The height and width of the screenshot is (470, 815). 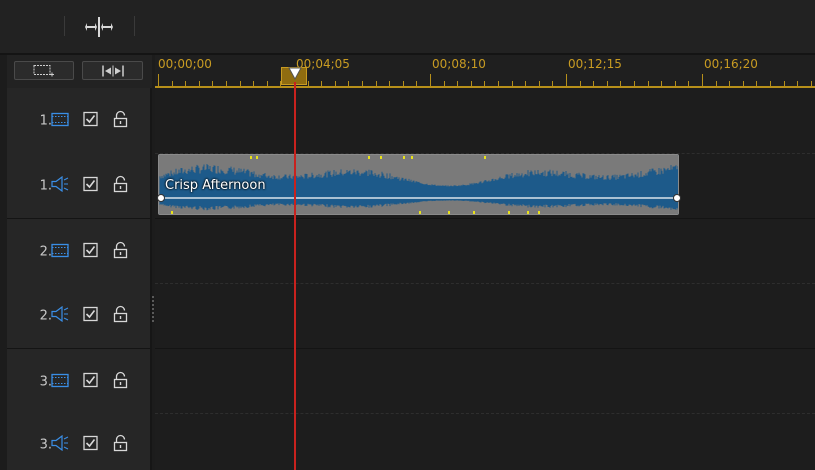 I want to click on track-row-audio-3: 3., so click(x=78, y=441).